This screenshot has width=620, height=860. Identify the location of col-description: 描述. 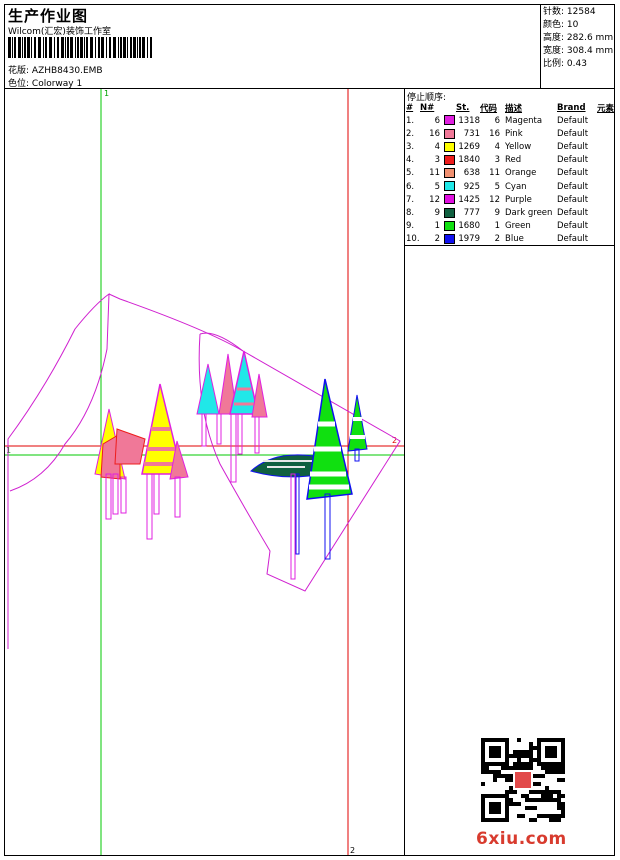
(514, 109).